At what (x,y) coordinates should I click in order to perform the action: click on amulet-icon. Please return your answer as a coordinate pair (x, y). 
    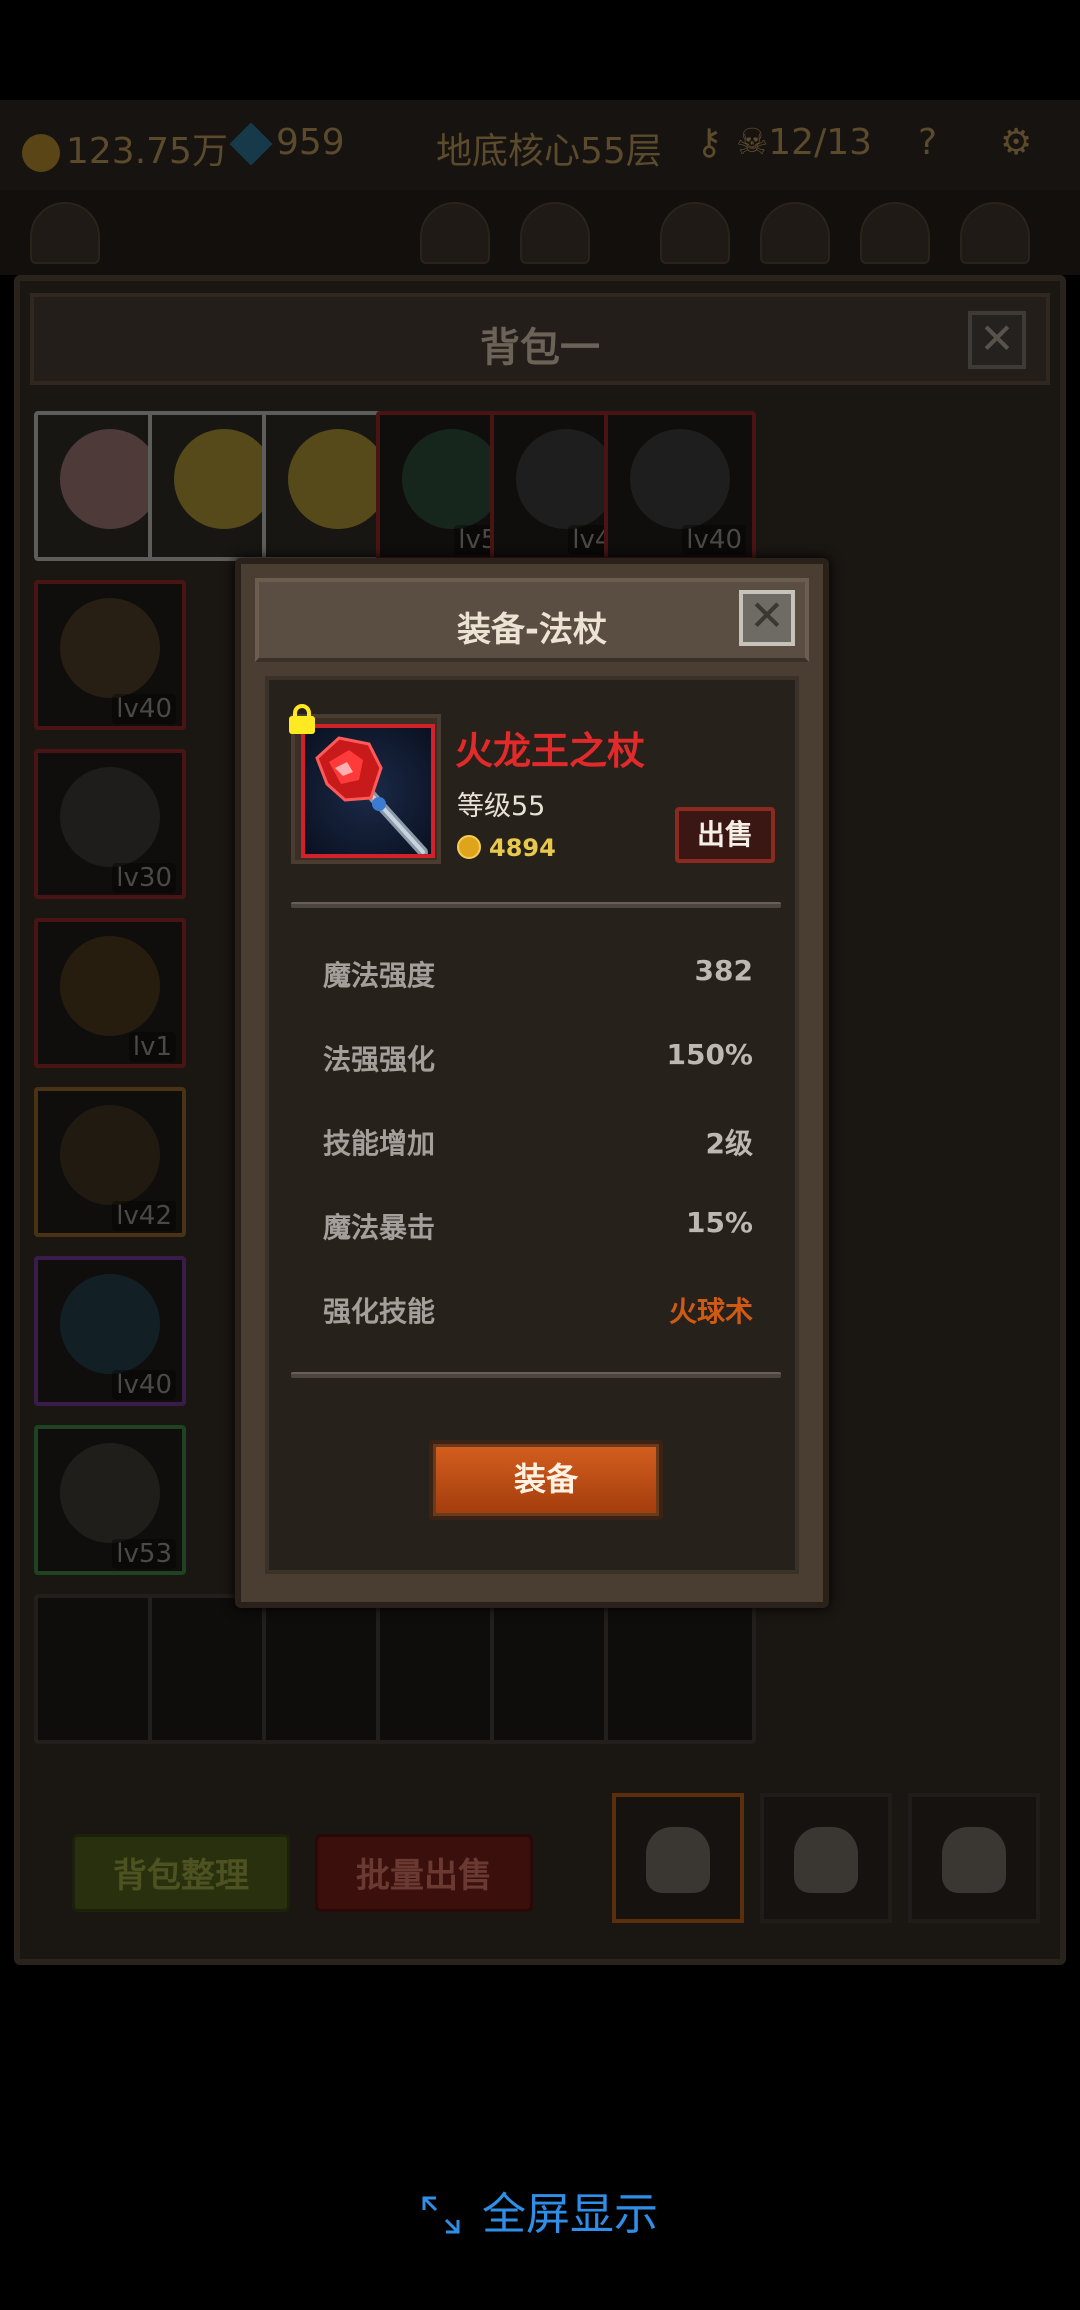
    Looking at the image, I should click on (110, 986).